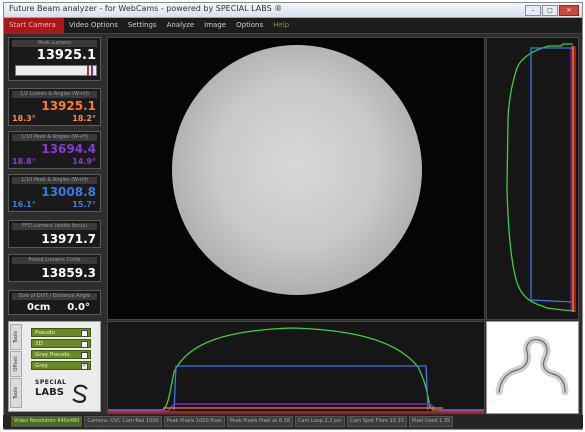 Image resolution: width=585 pixels, height=432 pixels. Describe the element at coordinates (84, 344) in the screenshot. I see `option-3d-checkbox` at that location.